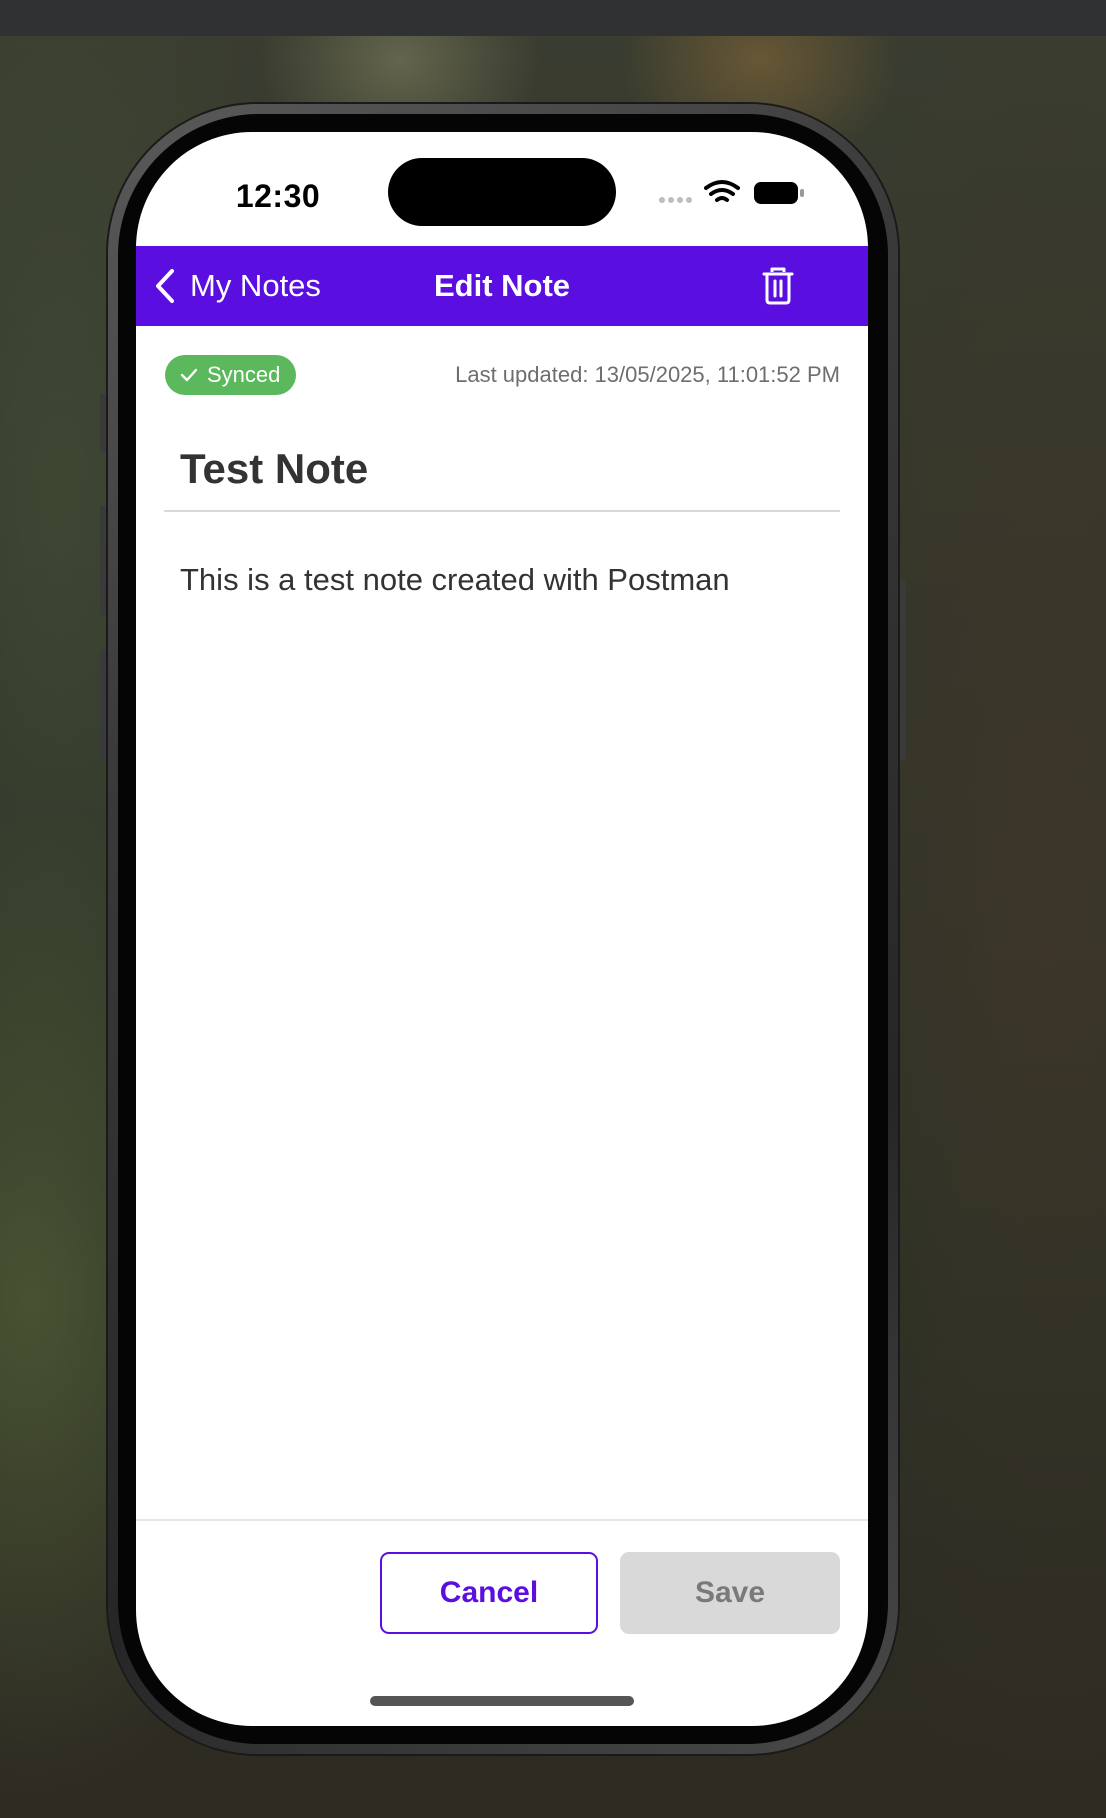 The height and width of the screenshot is (1818, 1106). What do you see at coordinates (278, 196) in the screenshot?
I see `status-time: 12:30` at bounding box center [278, 196].